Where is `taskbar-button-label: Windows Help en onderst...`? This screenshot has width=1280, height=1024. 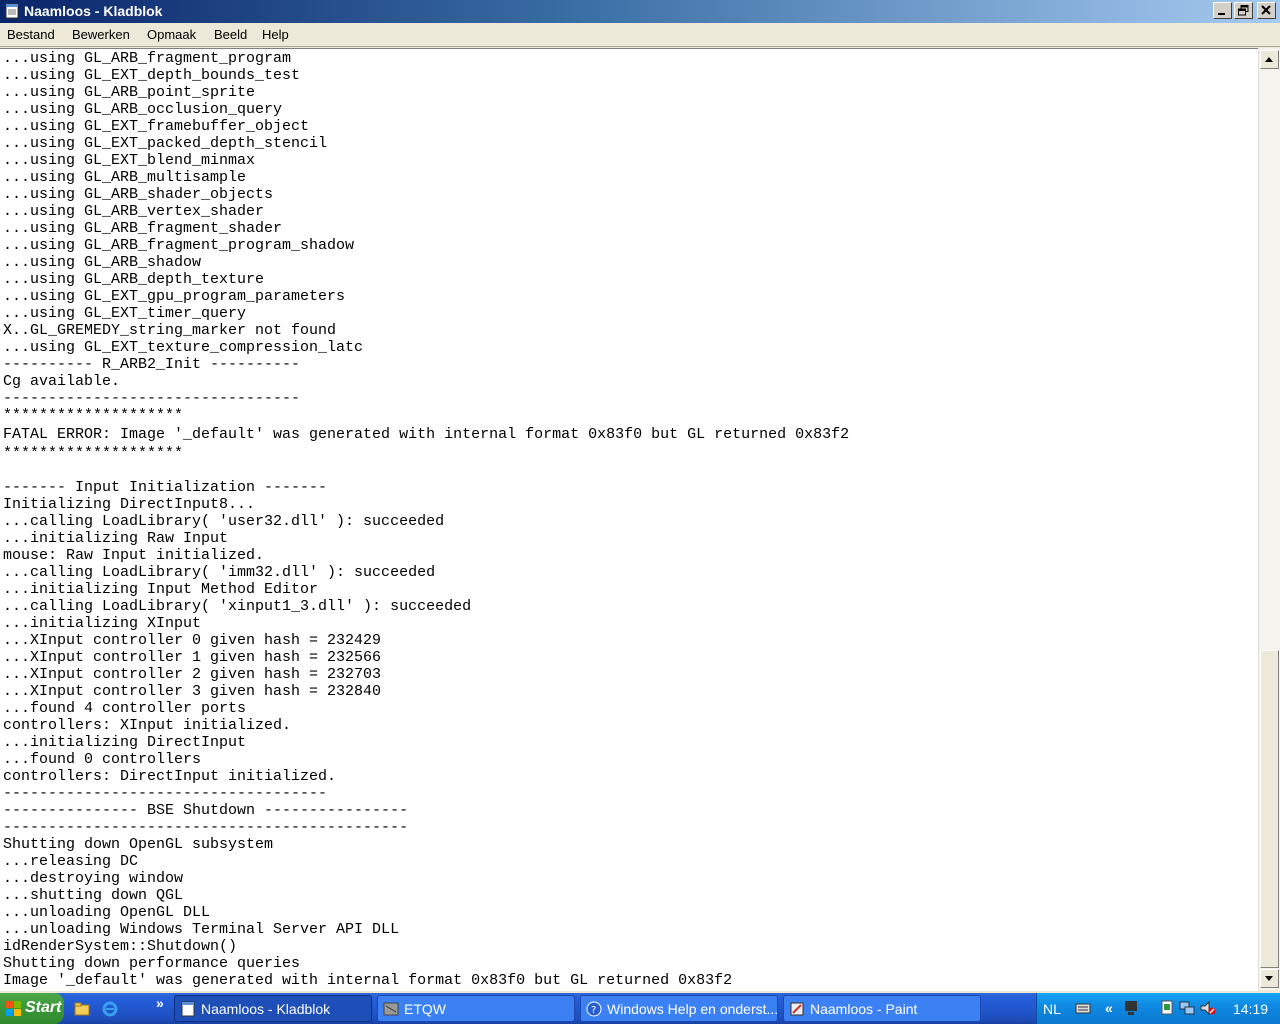
taskbar-button-label: Windows Help en onderst... is located at coordinates (692, 1009).